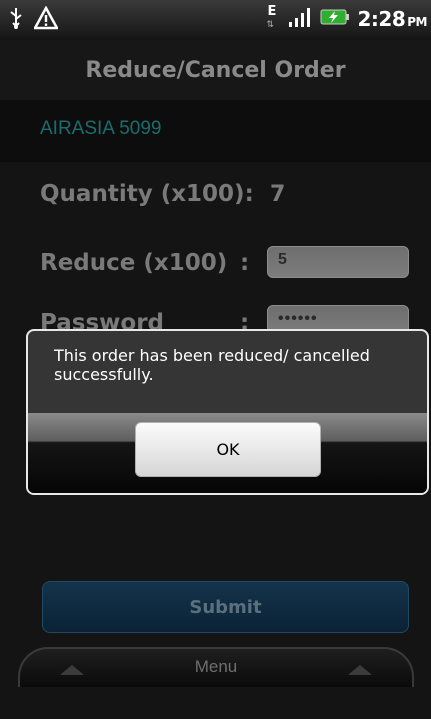 This screenshot has width=431, height=719. Describe the element at coordinates (283, 259) in the screenshot. I see `reduce-input-value: 5` at that location.